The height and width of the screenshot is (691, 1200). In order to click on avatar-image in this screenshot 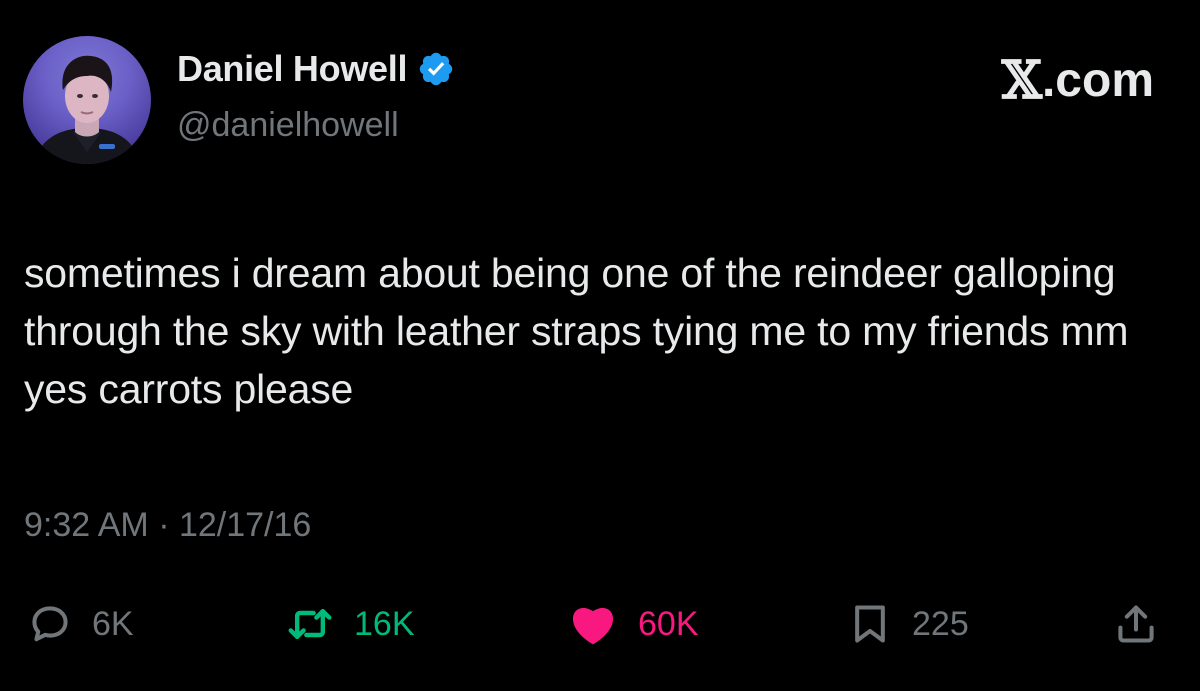, I will do `click(87, 109)`.